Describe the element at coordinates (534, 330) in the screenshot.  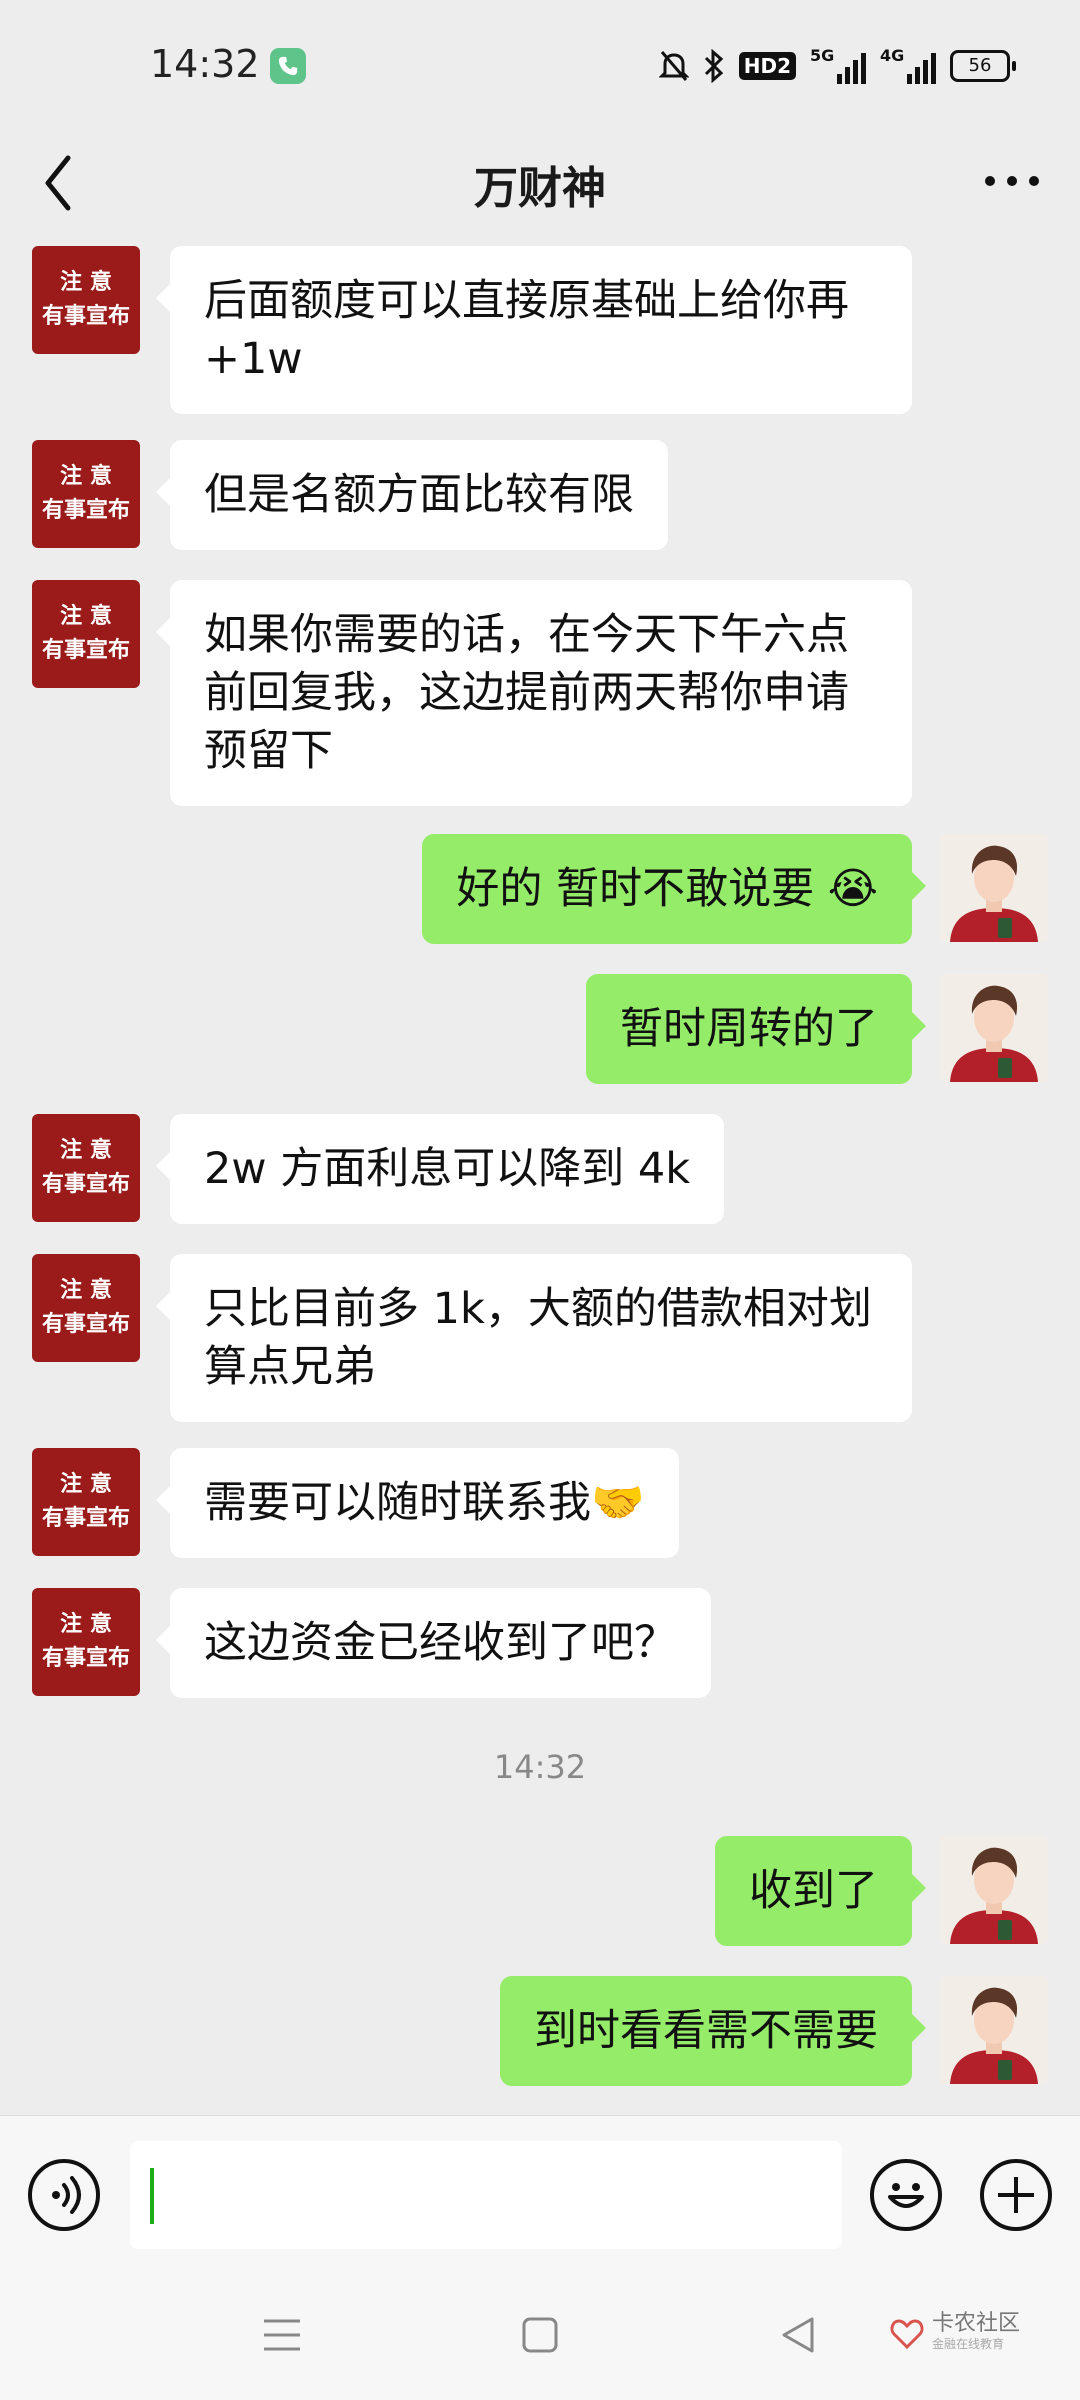
I see `message-bubble-received: 后面额度可以直接原基础上给你再+1w` at that location.